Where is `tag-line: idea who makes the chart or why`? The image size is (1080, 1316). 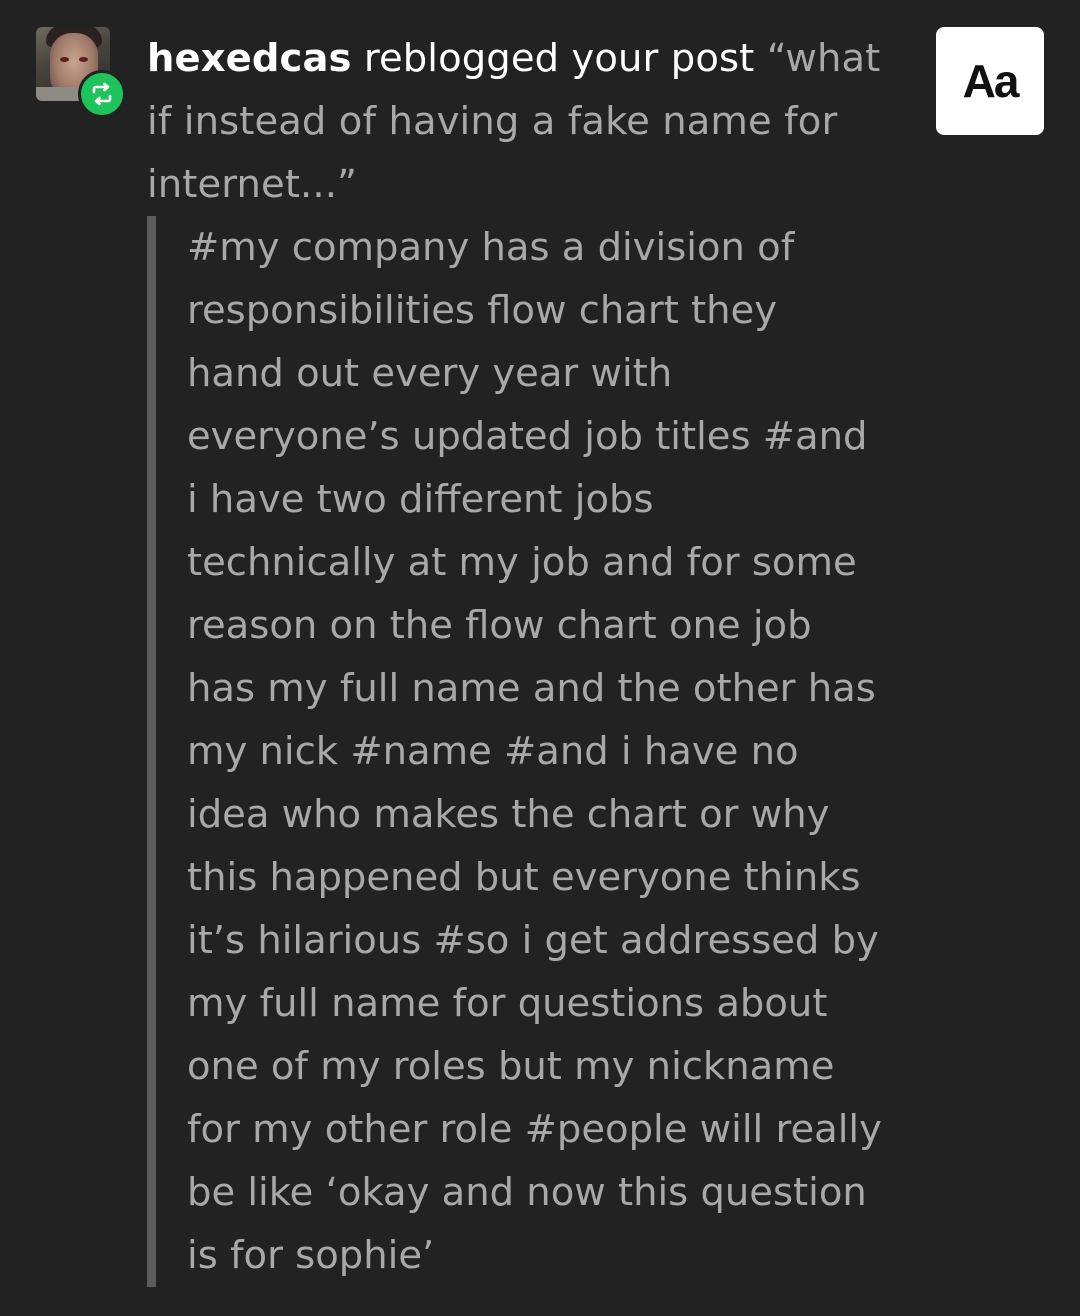 tag-line: idea who makes the chart or why is located at coordinates (508, 814).